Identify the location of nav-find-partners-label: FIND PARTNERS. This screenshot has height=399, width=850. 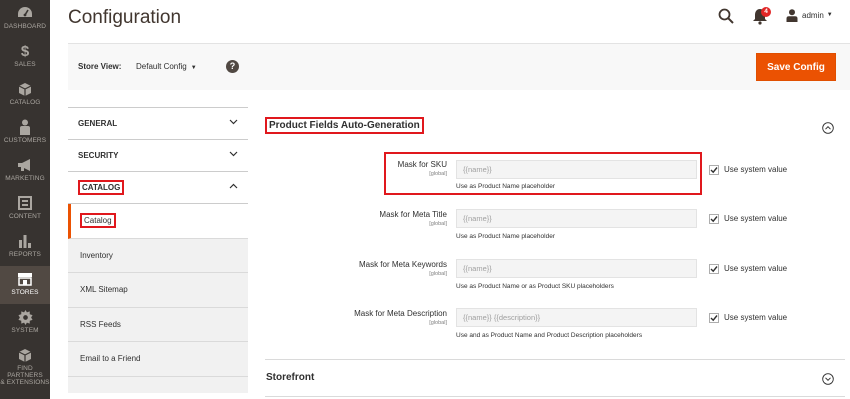
(25, 372).